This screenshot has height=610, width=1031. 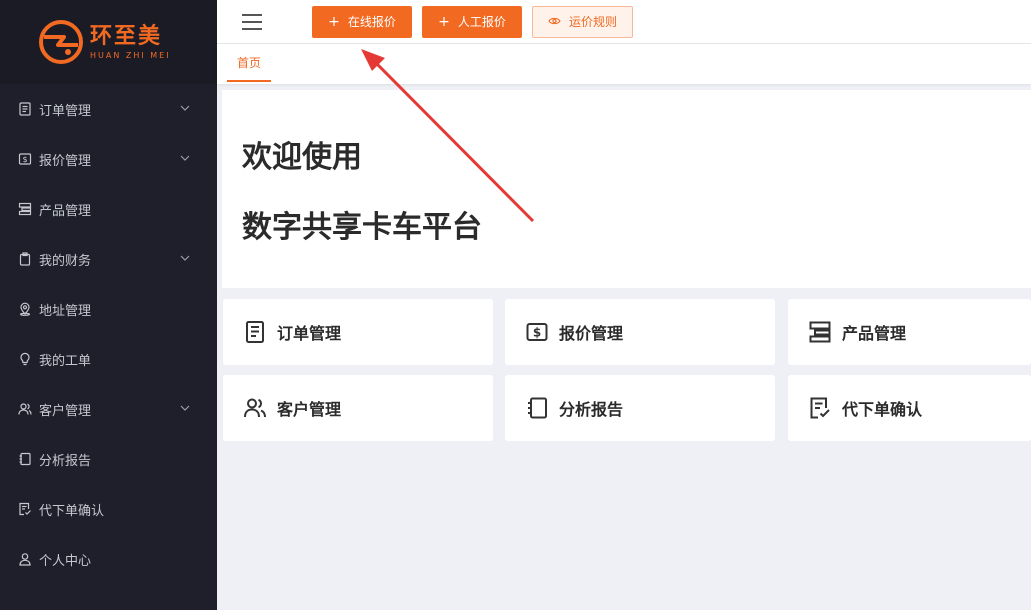 I want to click on sidebar-item-label: 我的工单, so click(x=65, y=361).